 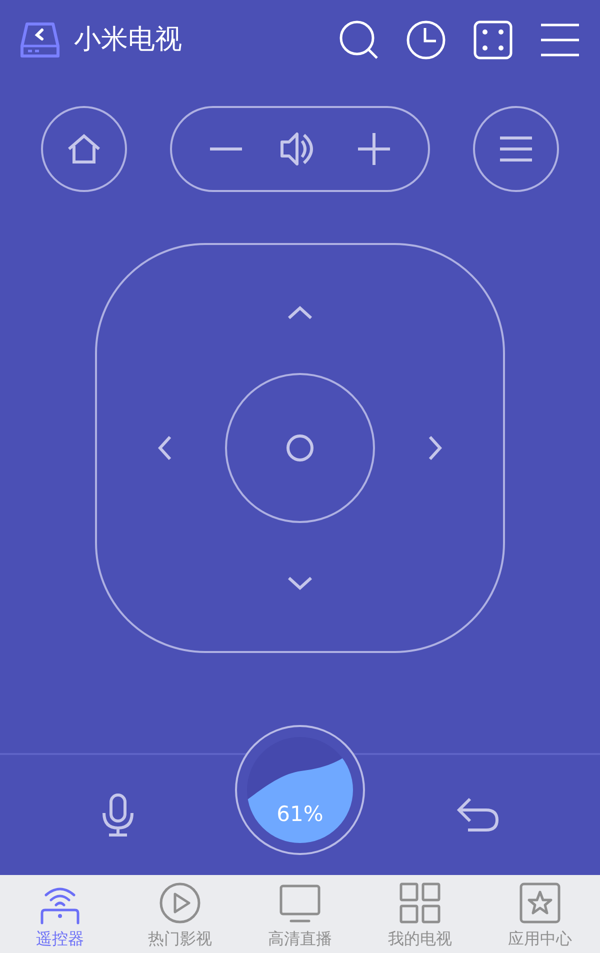 I want to click on back-icon, so click(x=40, y=40).